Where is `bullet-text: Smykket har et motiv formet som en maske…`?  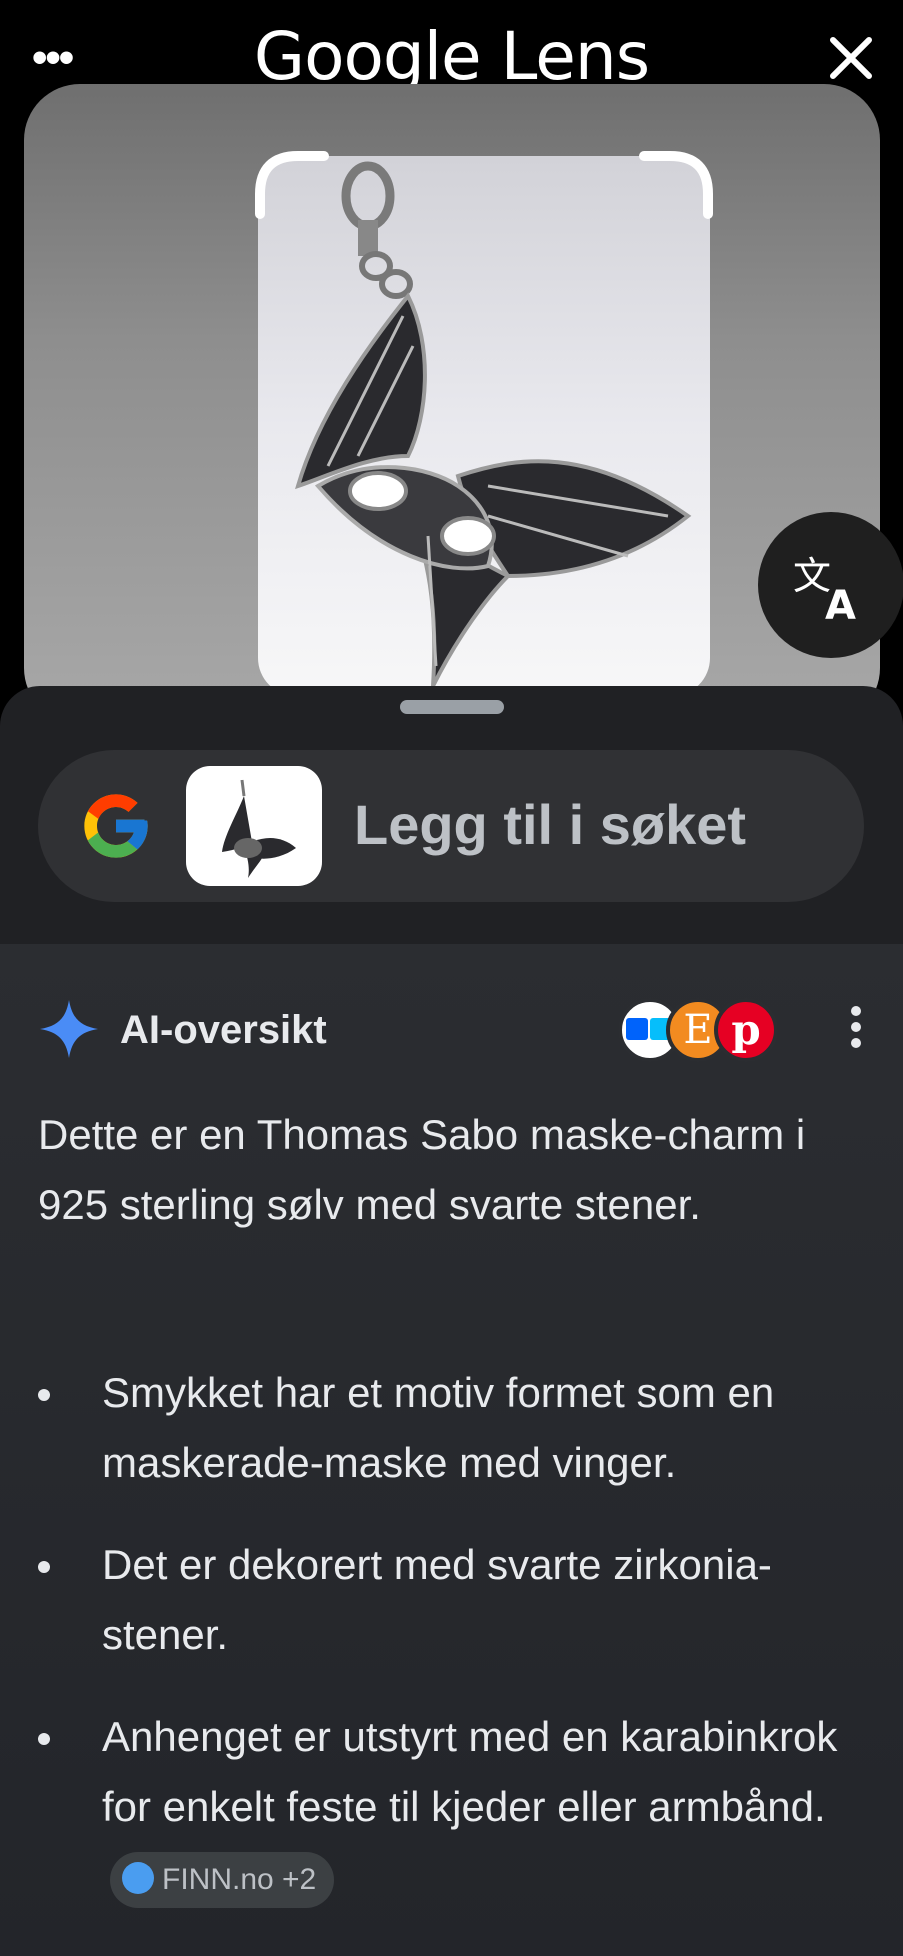 bullet-text: Smykket har et motiv formet som en maske… is located at coordinates (438, 1427).